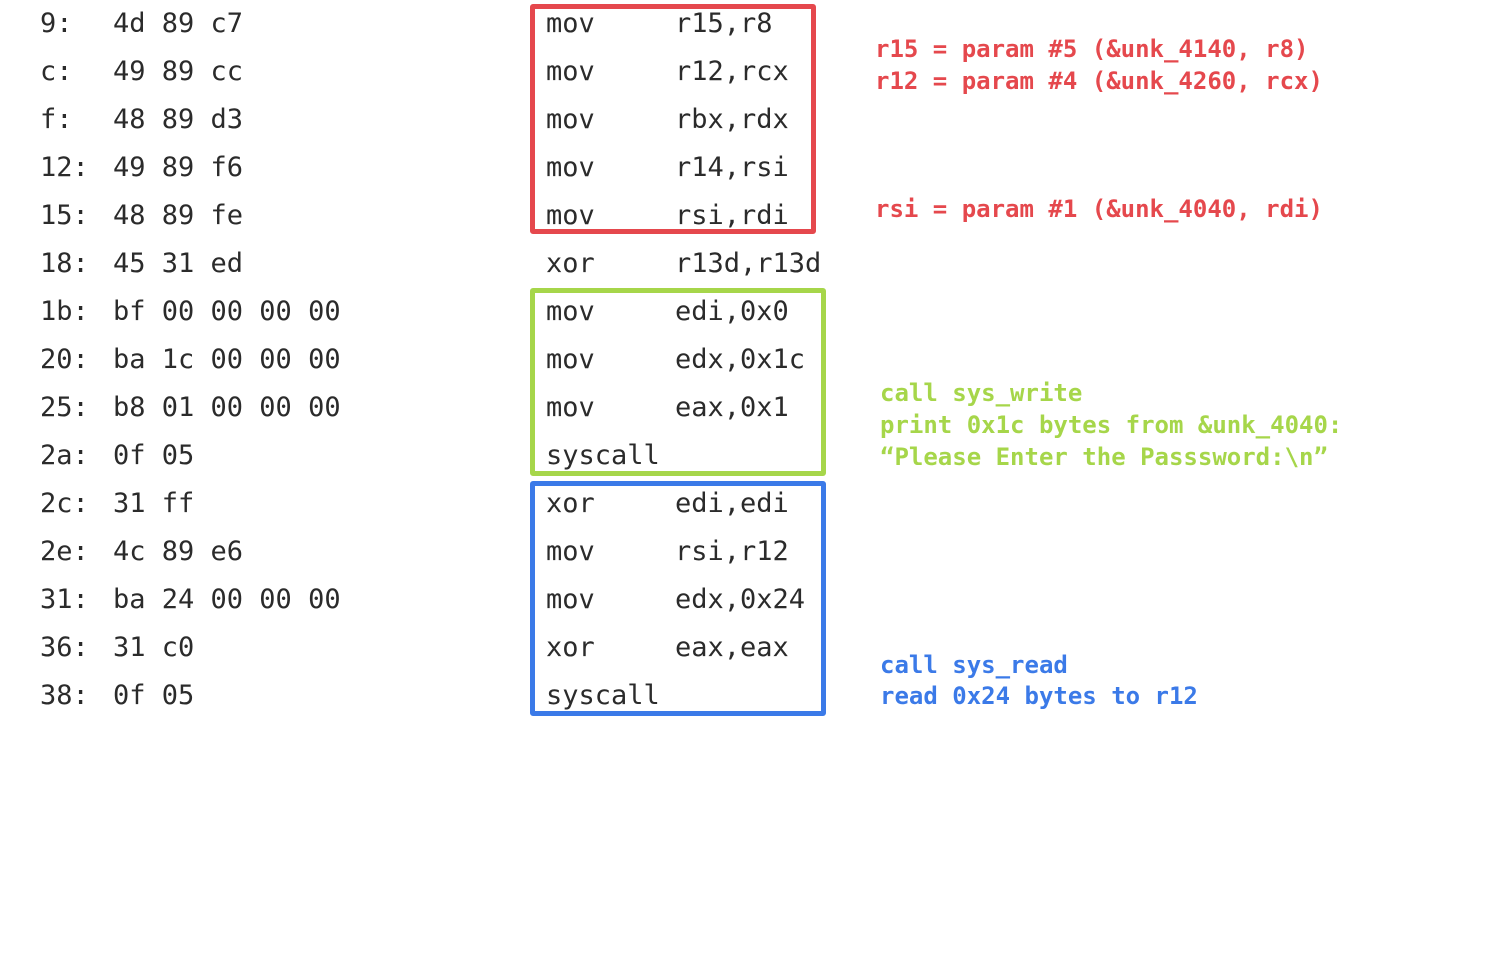 The height and width of the screenshot is (960, 1490). I want to click on annotation-sys-write-title: call sys_write, so click(981, 393).